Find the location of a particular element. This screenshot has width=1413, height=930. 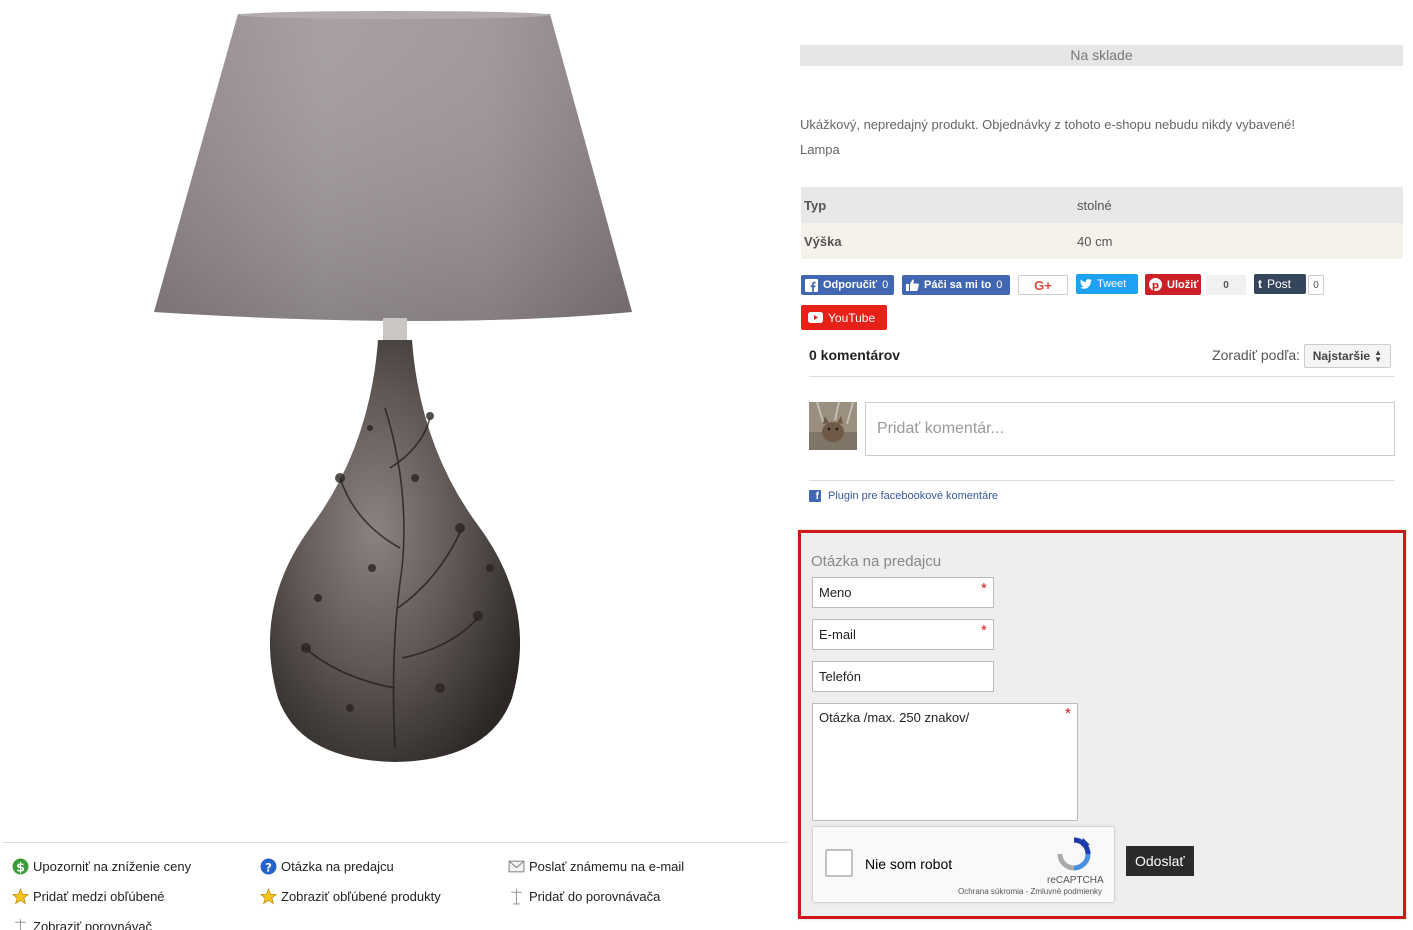

facebook-recommend-button: Odporučiť 0 is located at coordinates (847, 285).